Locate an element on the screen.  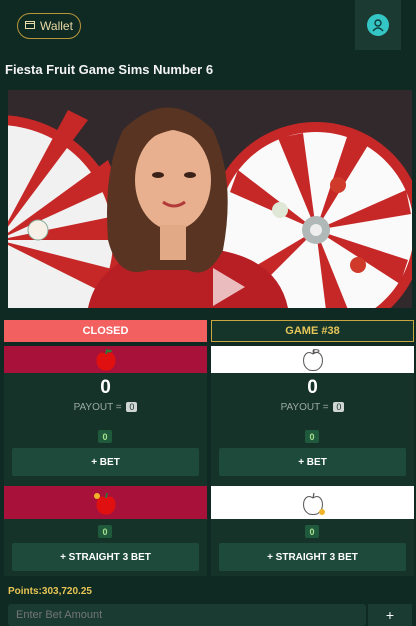
red-apple-icon is located at coordinates (105, 359).